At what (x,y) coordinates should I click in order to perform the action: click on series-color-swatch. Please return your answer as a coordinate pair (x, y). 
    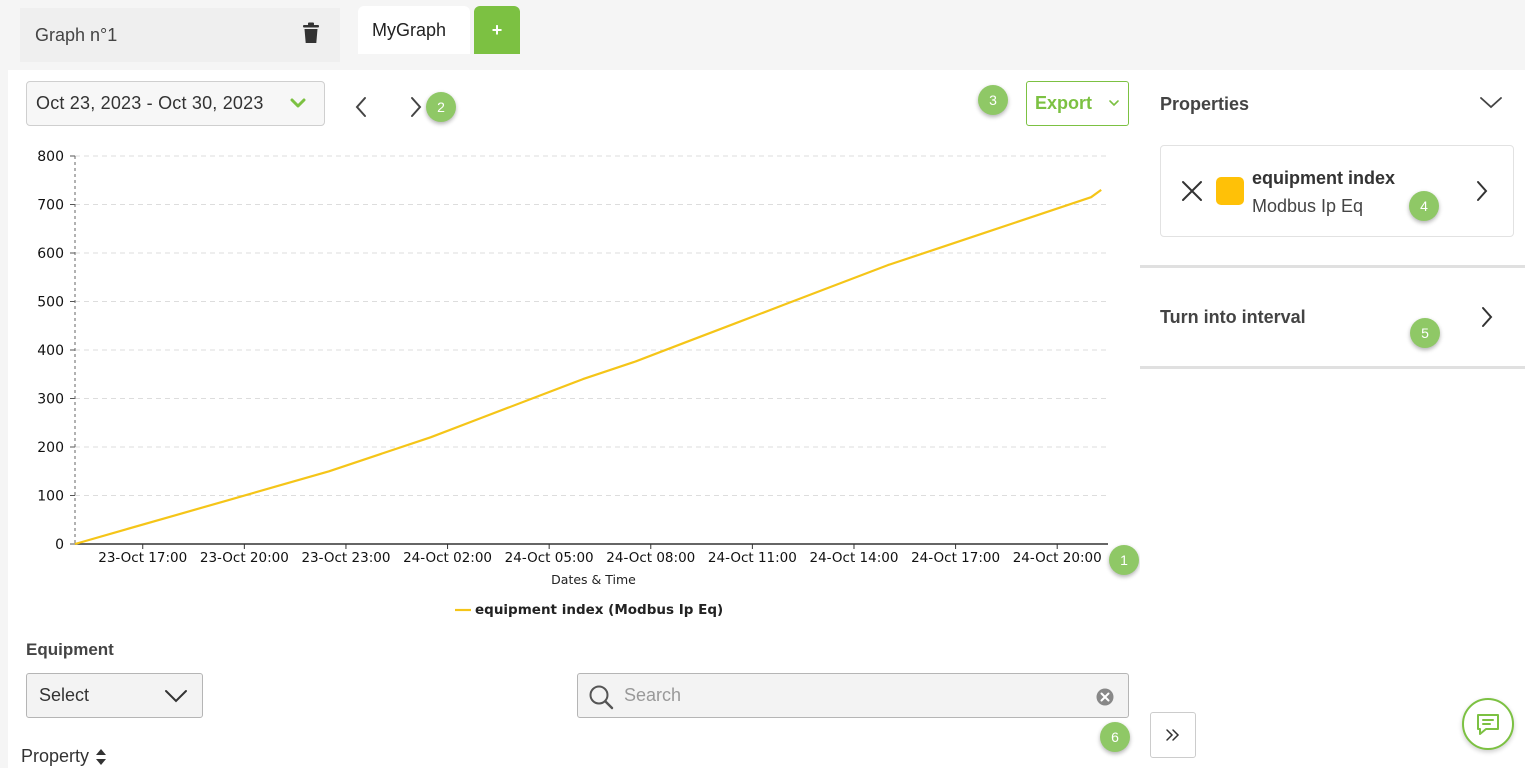
    Looking at the image, I should click on (1230, 191).